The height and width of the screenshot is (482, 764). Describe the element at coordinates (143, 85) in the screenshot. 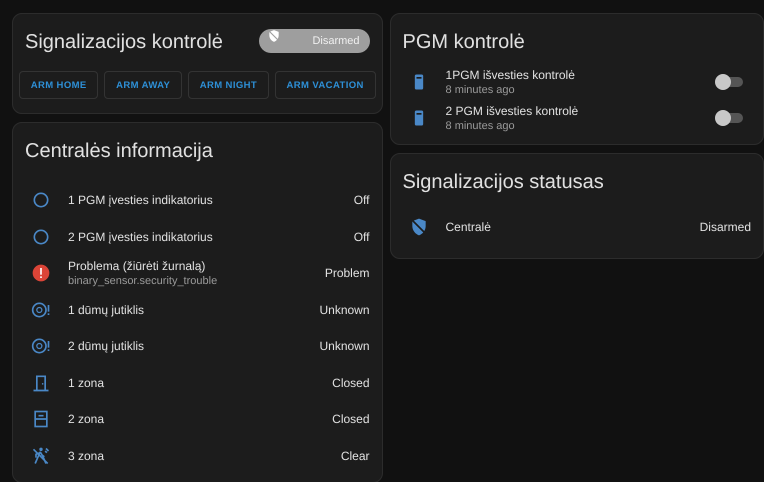

I see `arm-button: ARM AWAY` at that location.